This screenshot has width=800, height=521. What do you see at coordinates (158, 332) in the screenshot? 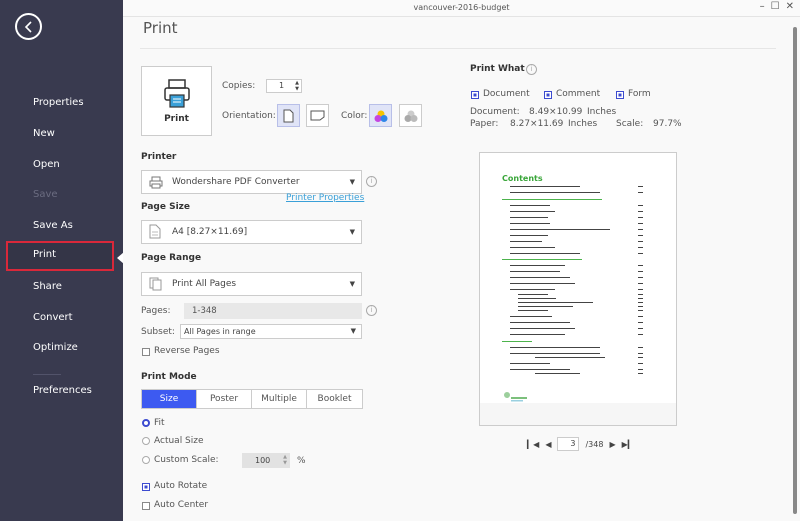
I see `subset-label: Subset:` at bounding box center [158, 332].